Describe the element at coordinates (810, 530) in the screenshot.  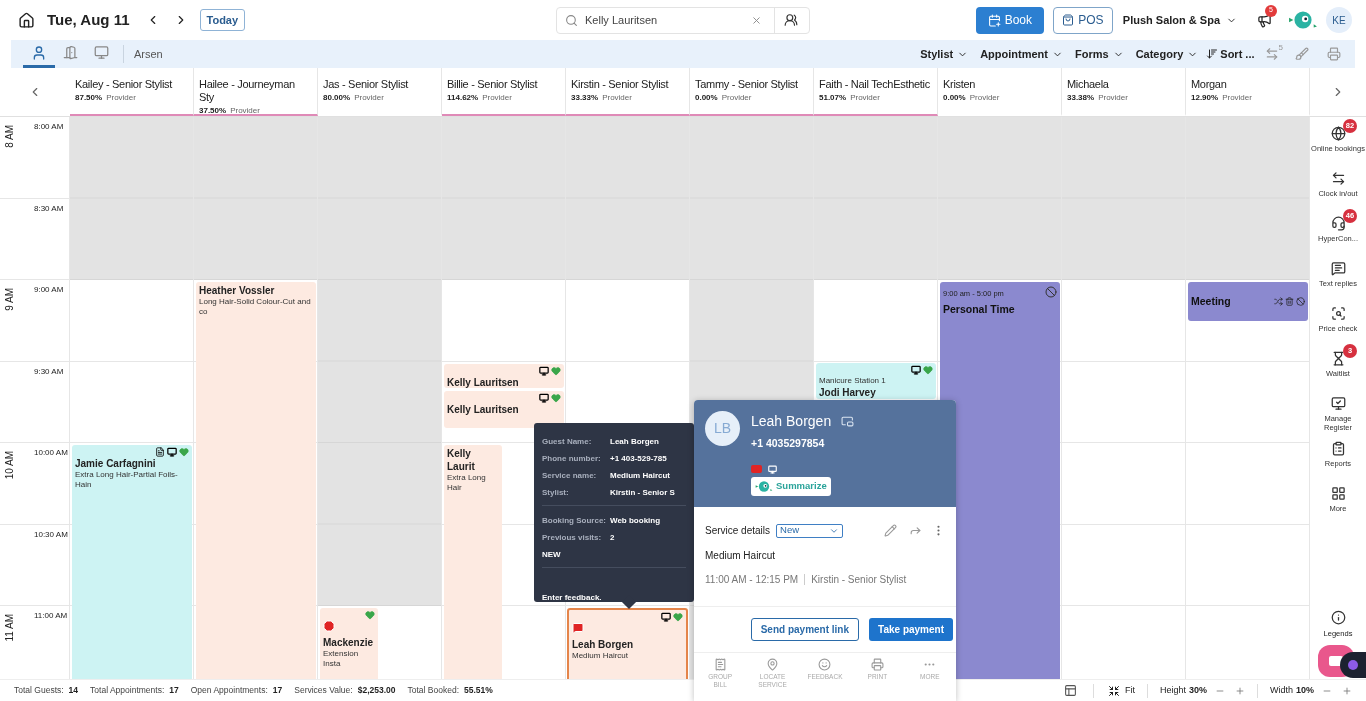
I see `status-select: New` at that location.